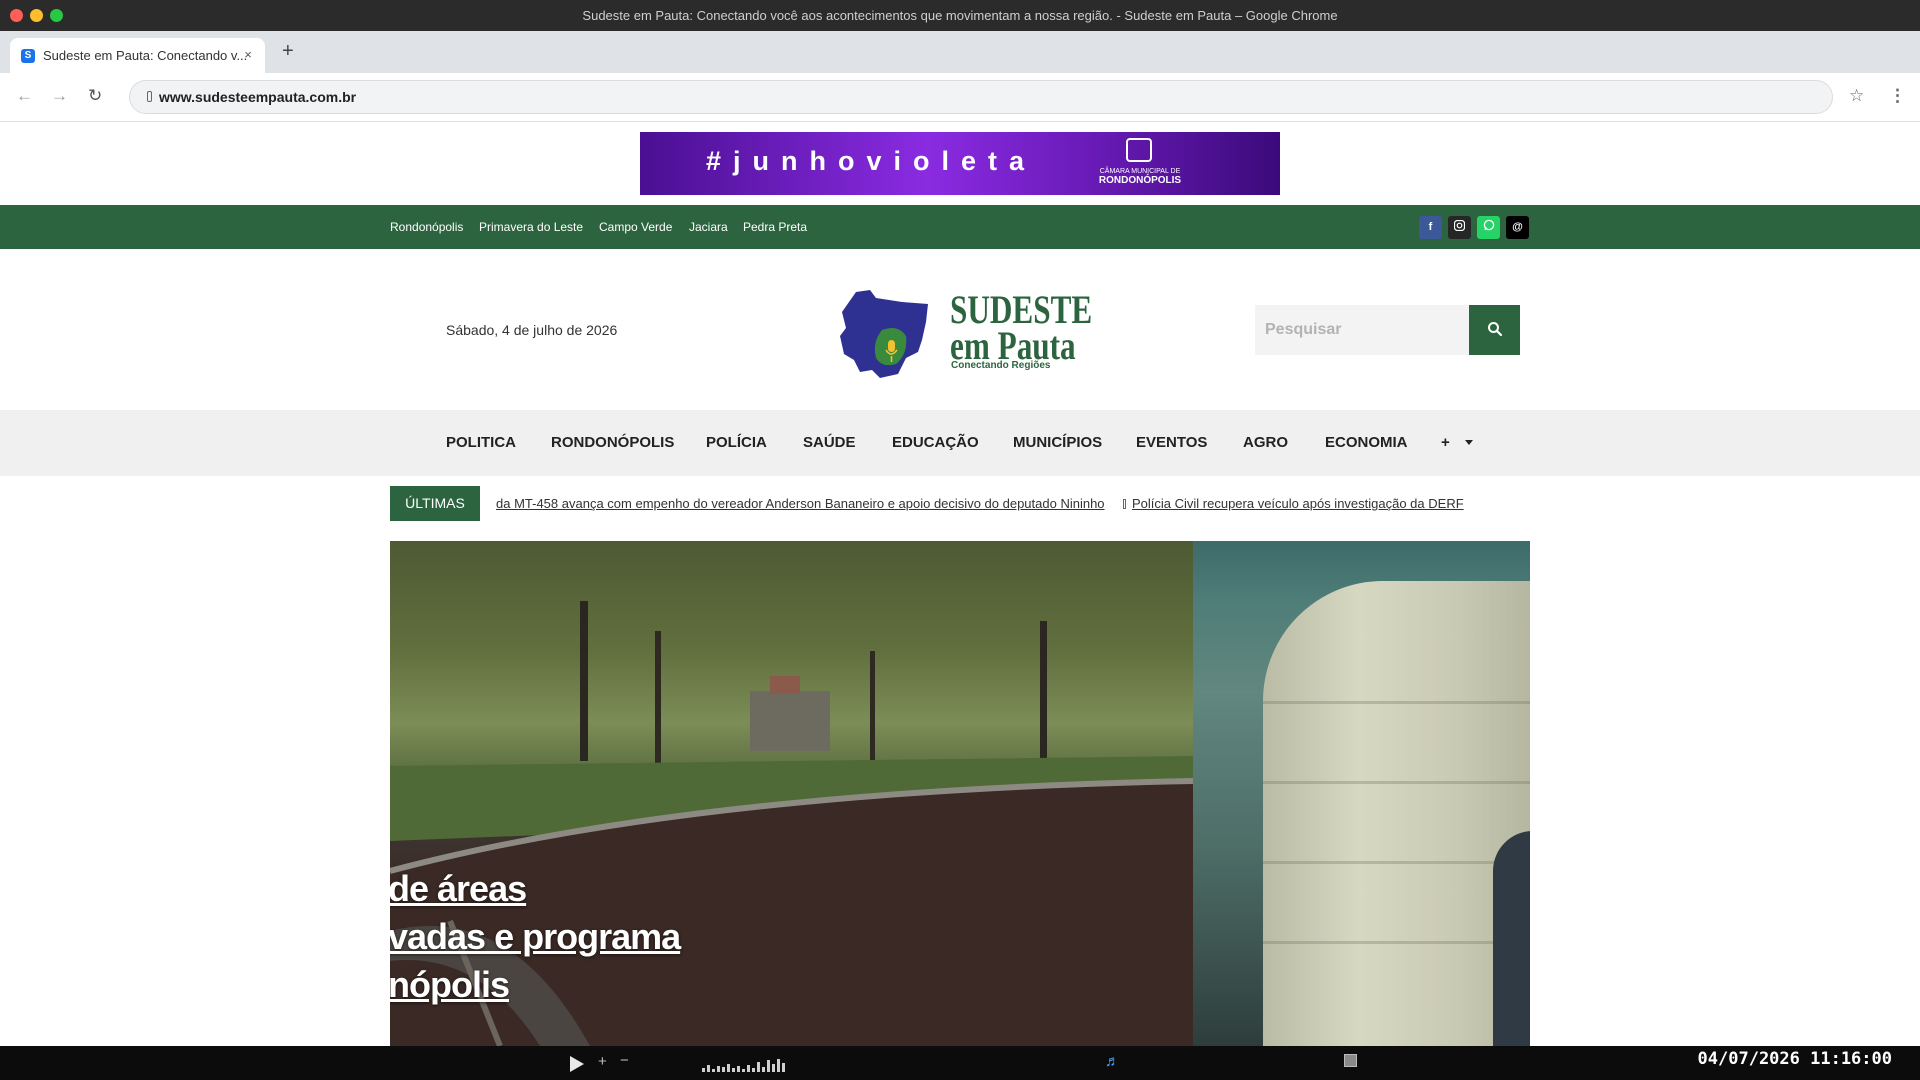 The height and width of the screenshot is (1080, 1920). Describe the element at coordinates (612, 442) in the screenshot. I see `nav-item-rondonopolis: RONDONÓPOLIS` at that location.